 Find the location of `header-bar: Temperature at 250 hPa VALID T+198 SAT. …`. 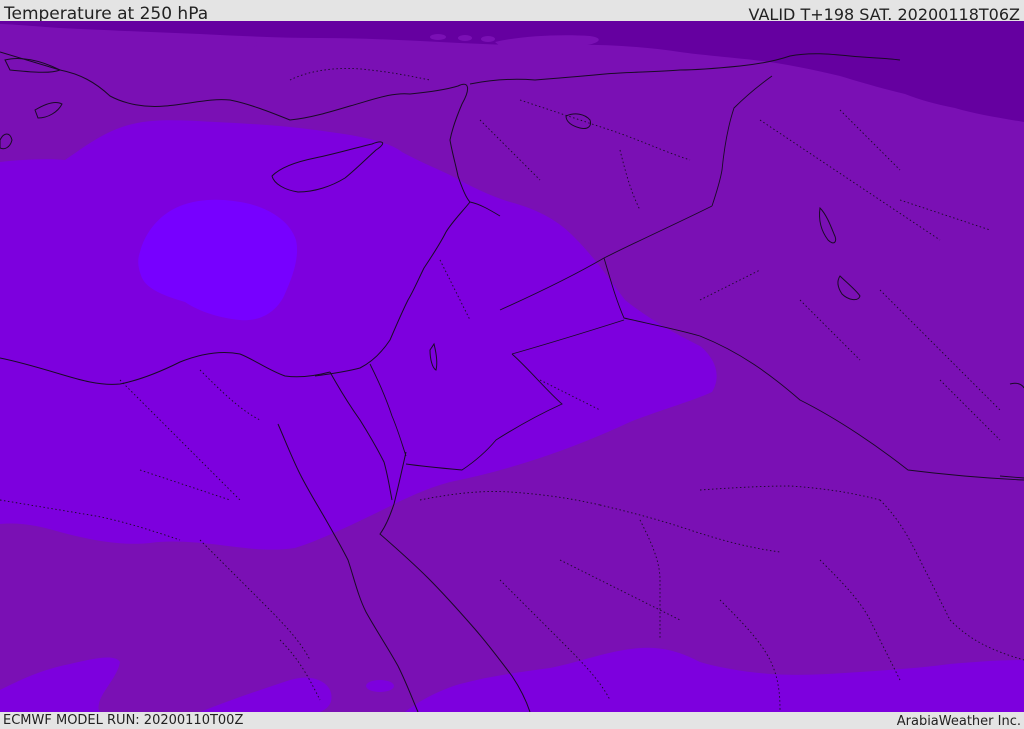

header-bar: Temperature at 250 hPa VALID T+198 SAT. … is located at coordinates (512, 12).